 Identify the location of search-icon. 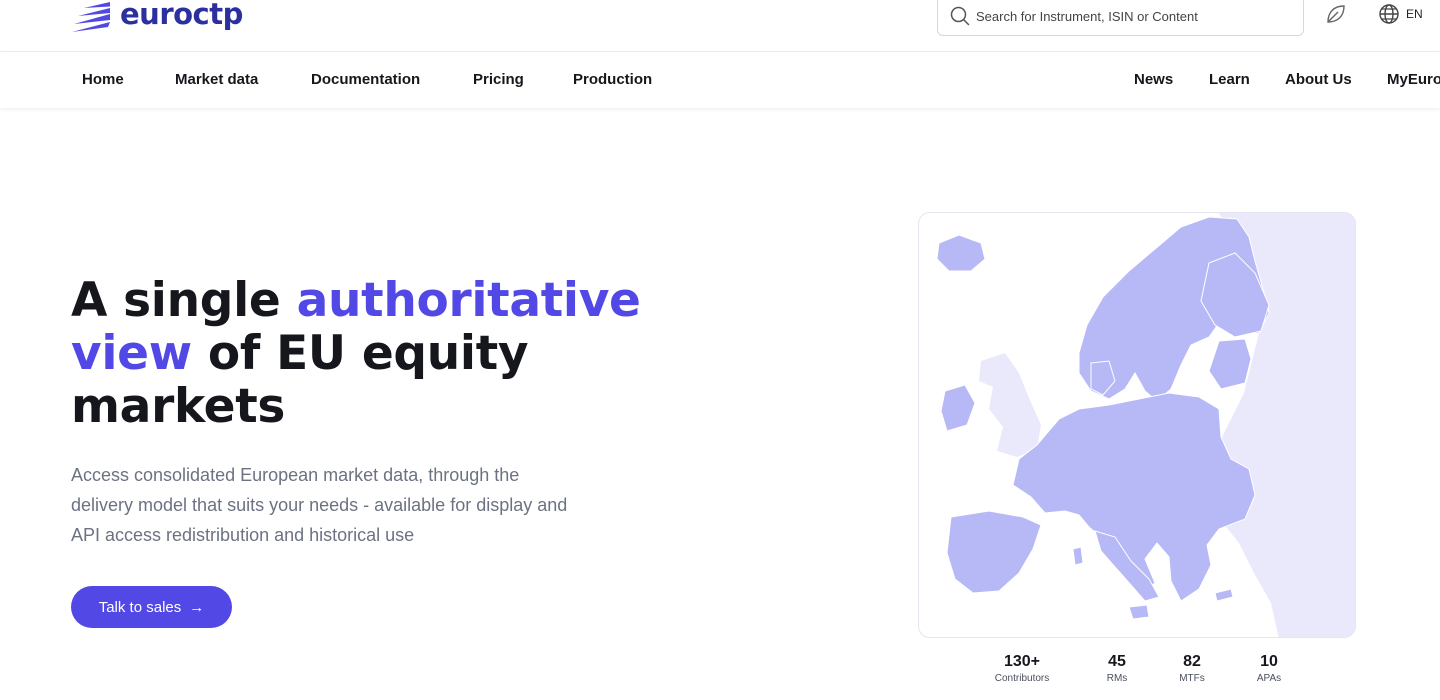
(960, 16).